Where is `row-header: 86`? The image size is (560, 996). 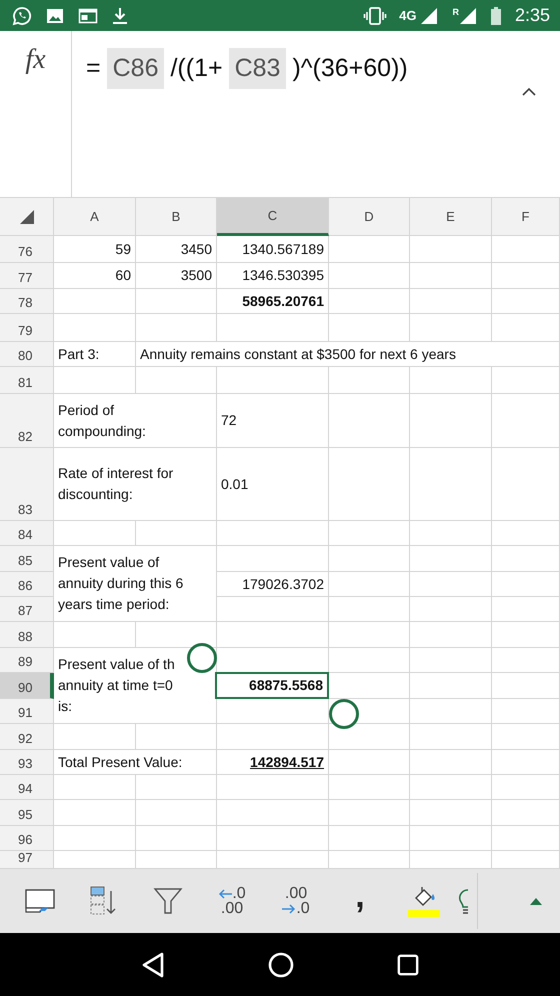 row-header: 86 is located at coordinates (27, 584).